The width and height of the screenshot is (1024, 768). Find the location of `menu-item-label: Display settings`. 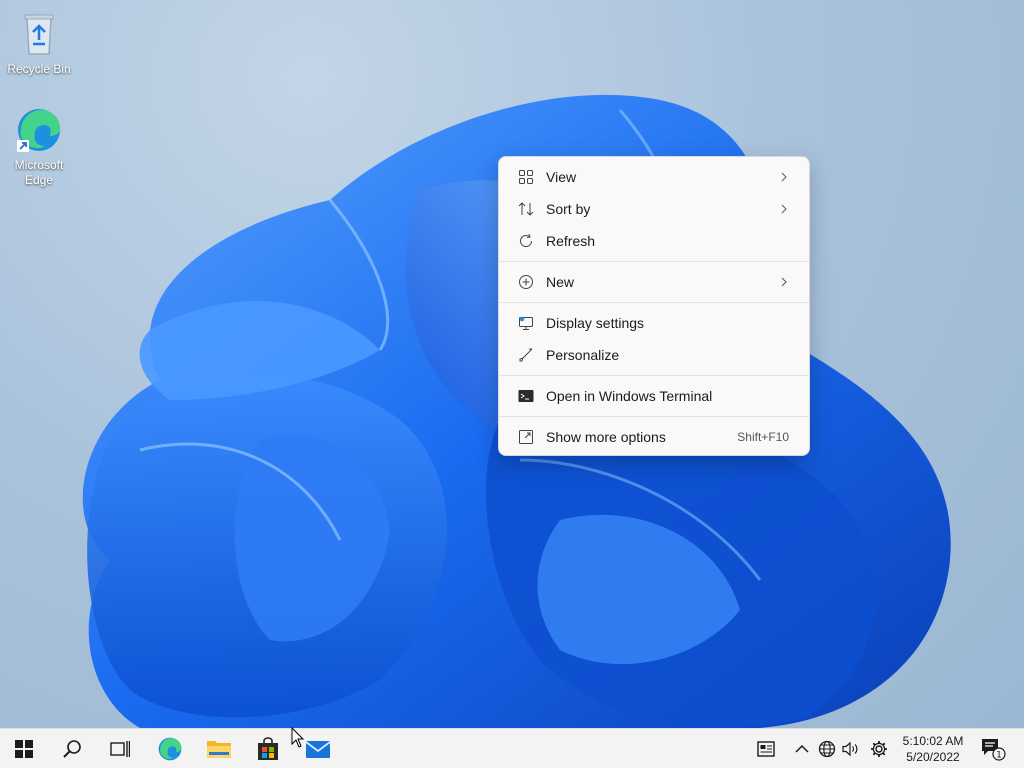

menu-item-label: Display settings is located at coordinates (595, 323).